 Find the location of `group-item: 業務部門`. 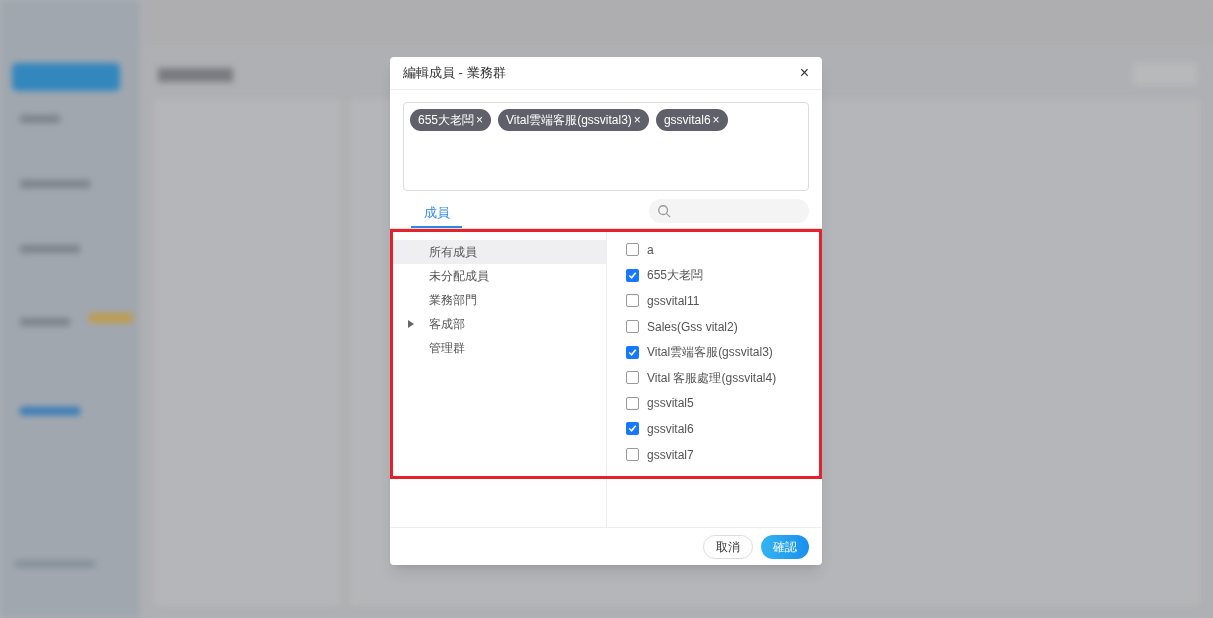

group-item: 業務部門 is located at coordinates (499, 300).